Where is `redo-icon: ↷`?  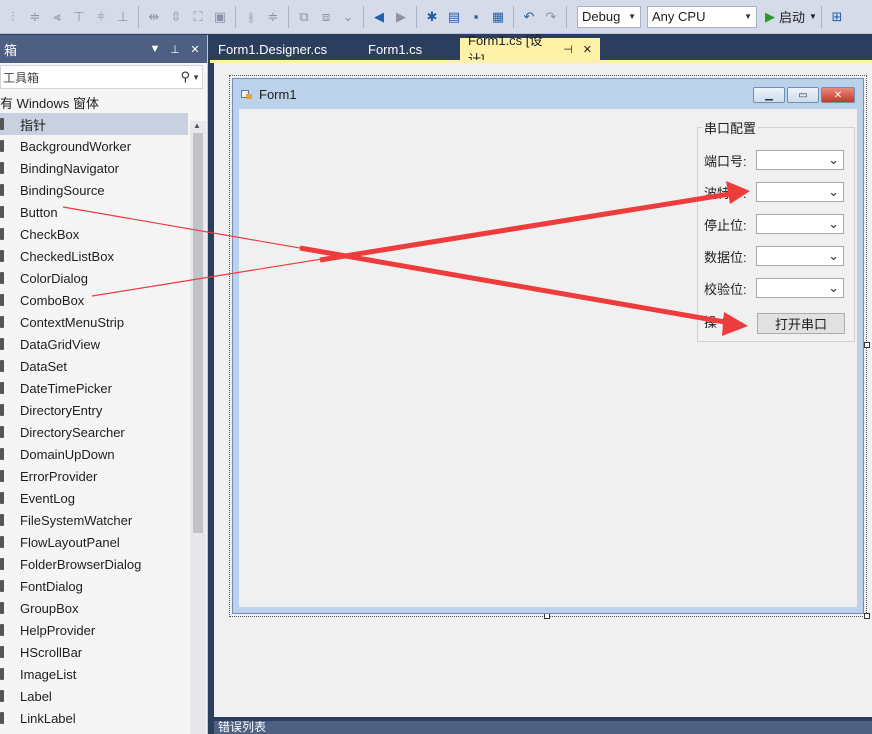
redo-icon: ↷ is located at coordinates (551, 17).